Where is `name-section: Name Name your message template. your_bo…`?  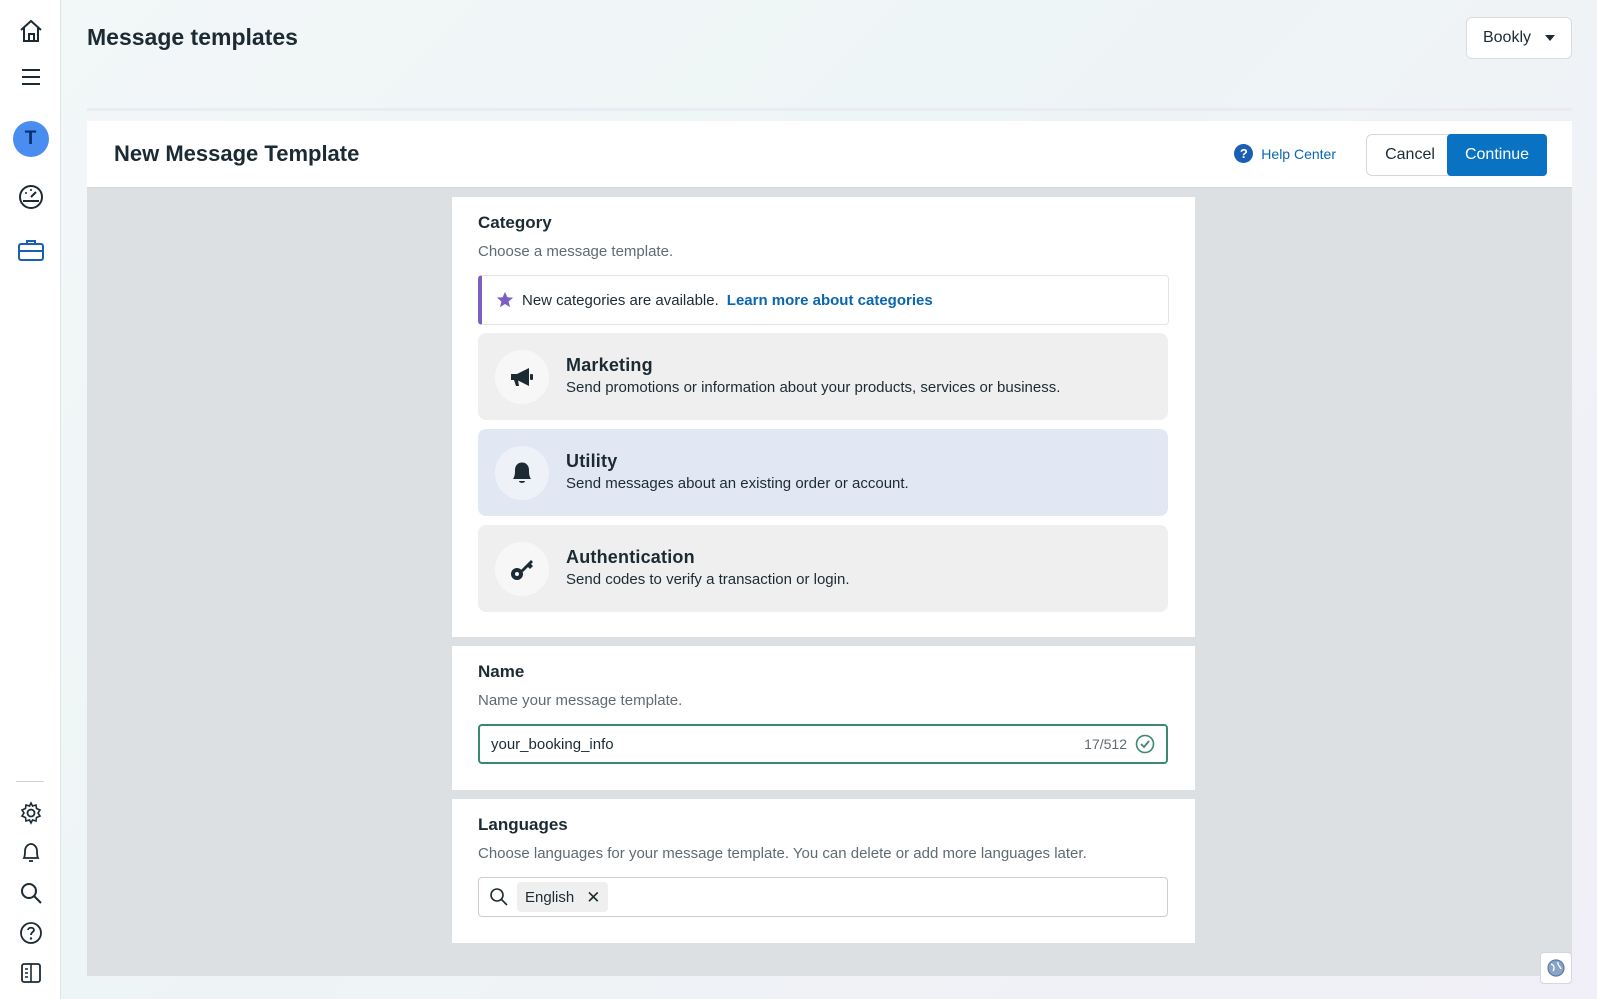
name-section: Name Name your message template. your_bo… is located at coordinates (823, 718).